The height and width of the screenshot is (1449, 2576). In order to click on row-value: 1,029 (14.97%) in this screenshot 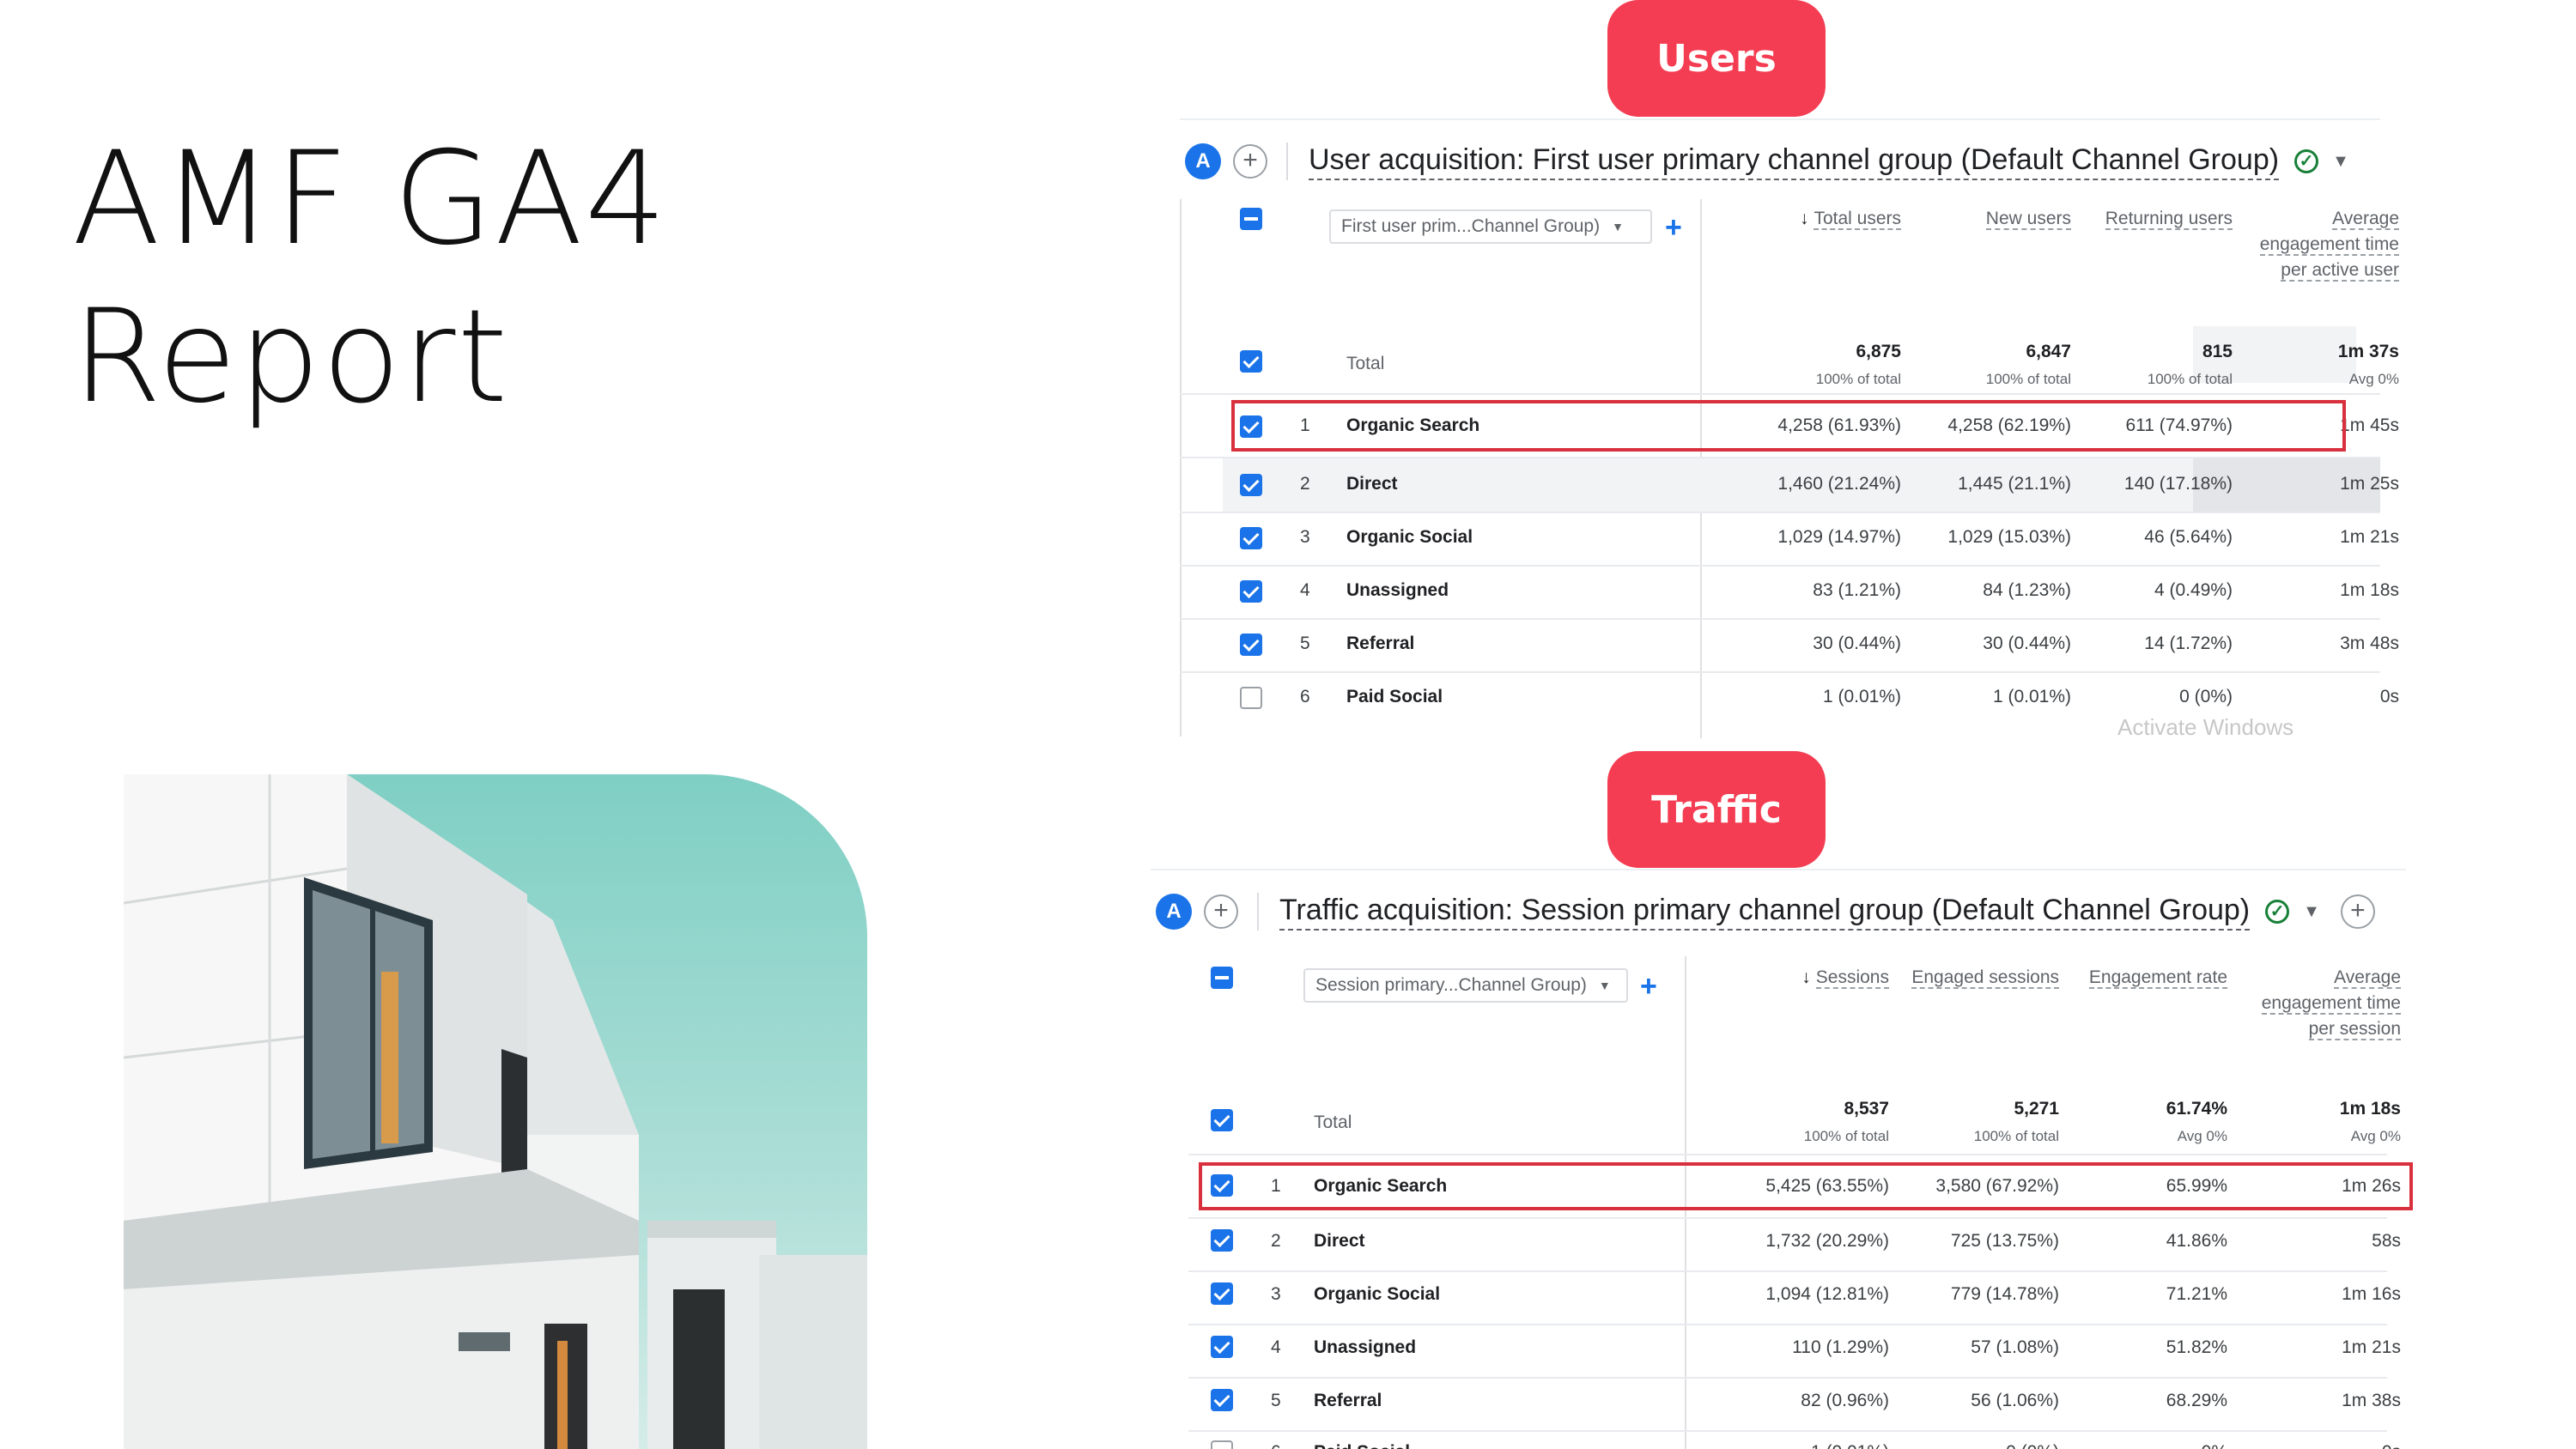, I will do `click(1839, 537)`.